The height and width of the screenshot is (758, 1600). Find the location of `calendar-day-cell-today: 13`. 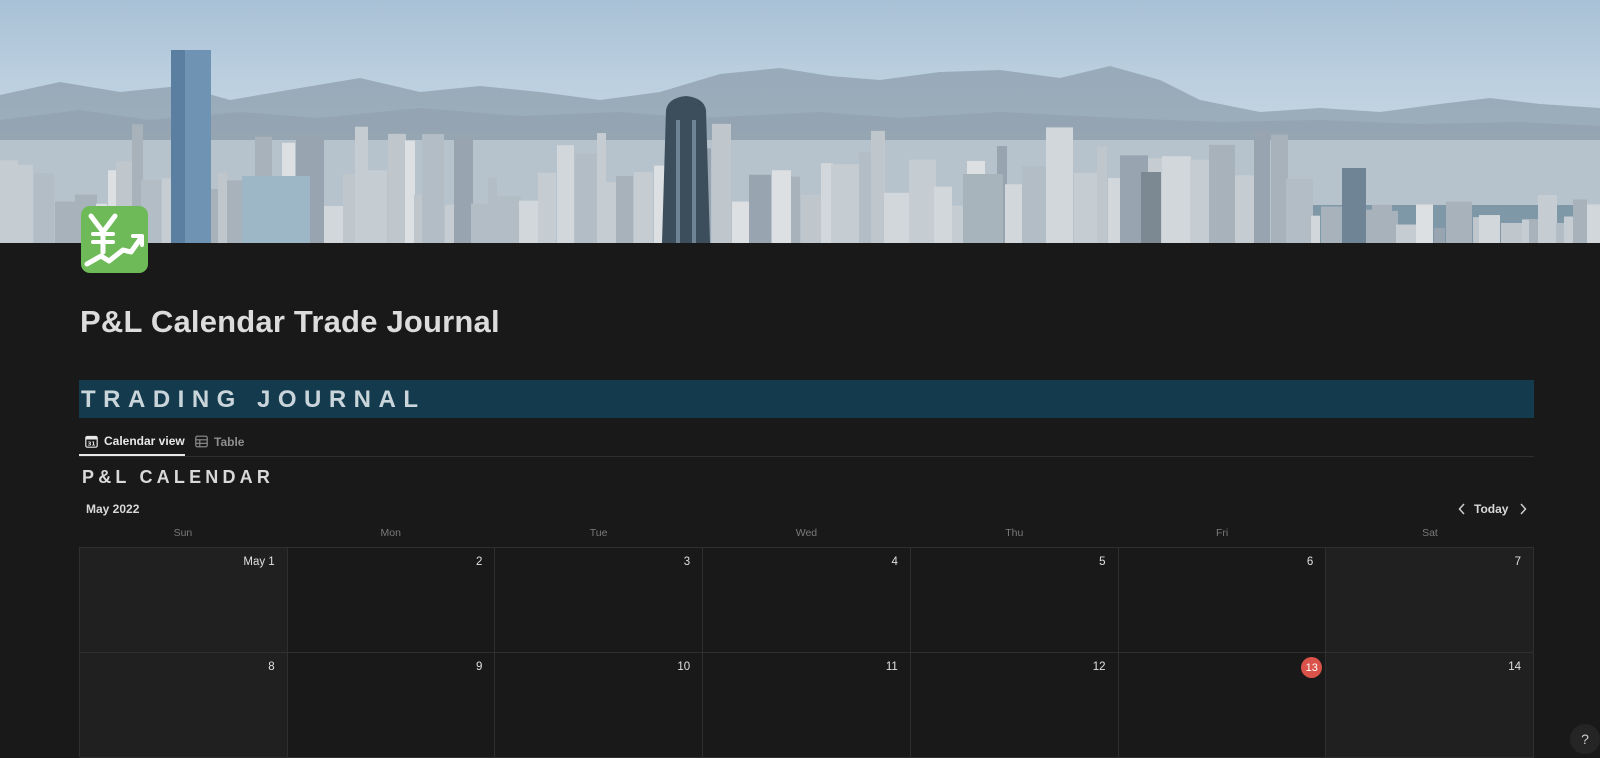

calendar-day-cell-today: 13 is located at coordinates (1222, 705).